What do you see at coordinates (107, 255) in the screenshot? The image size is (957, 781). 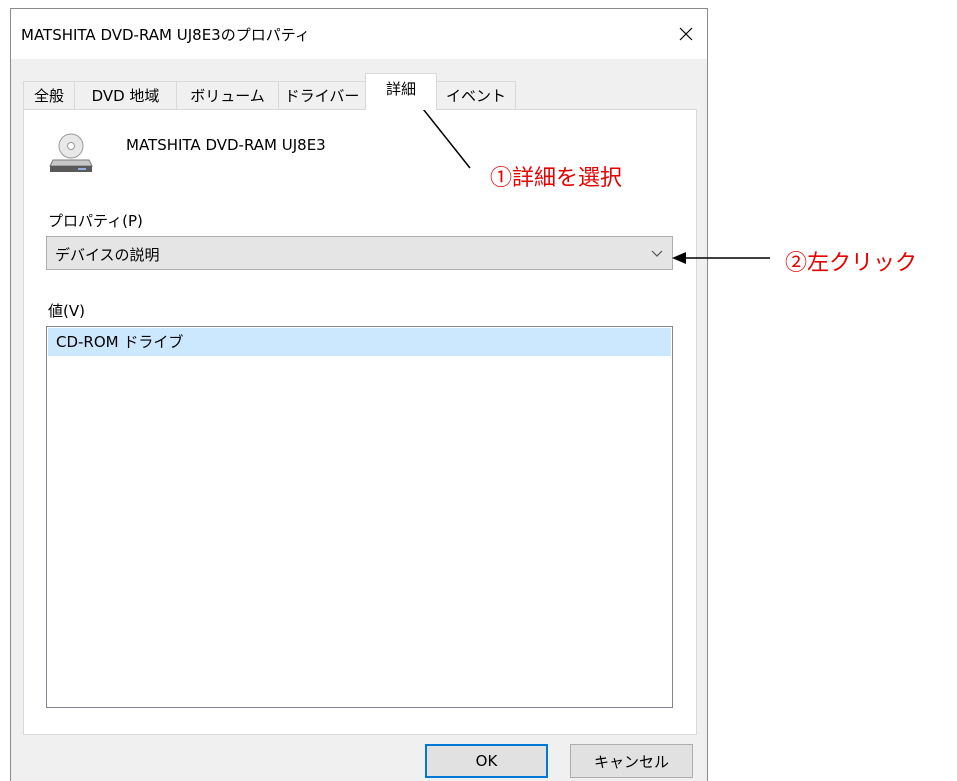 I see `property-selected-value: デバイスの説明` at bounding box center [107, 255].